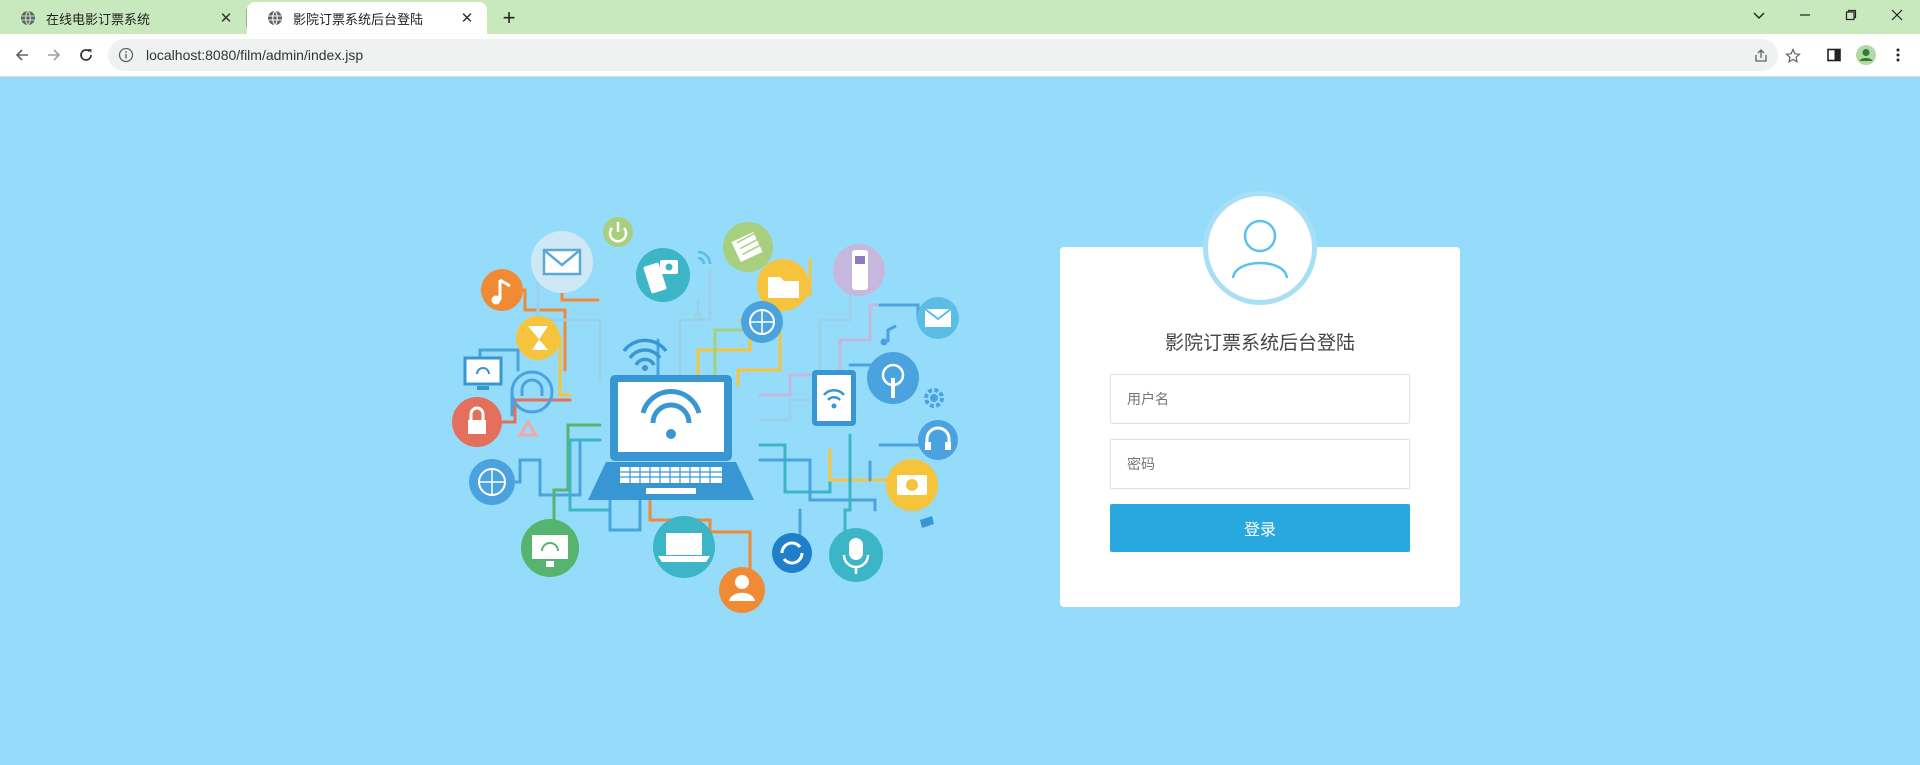  Describe the element at coordinates (960, 17) in the screenshot. I see `tab-strip: 在线电影订票系统 ✕ 影院订票系统后台登陆 ✕ +` at that location.